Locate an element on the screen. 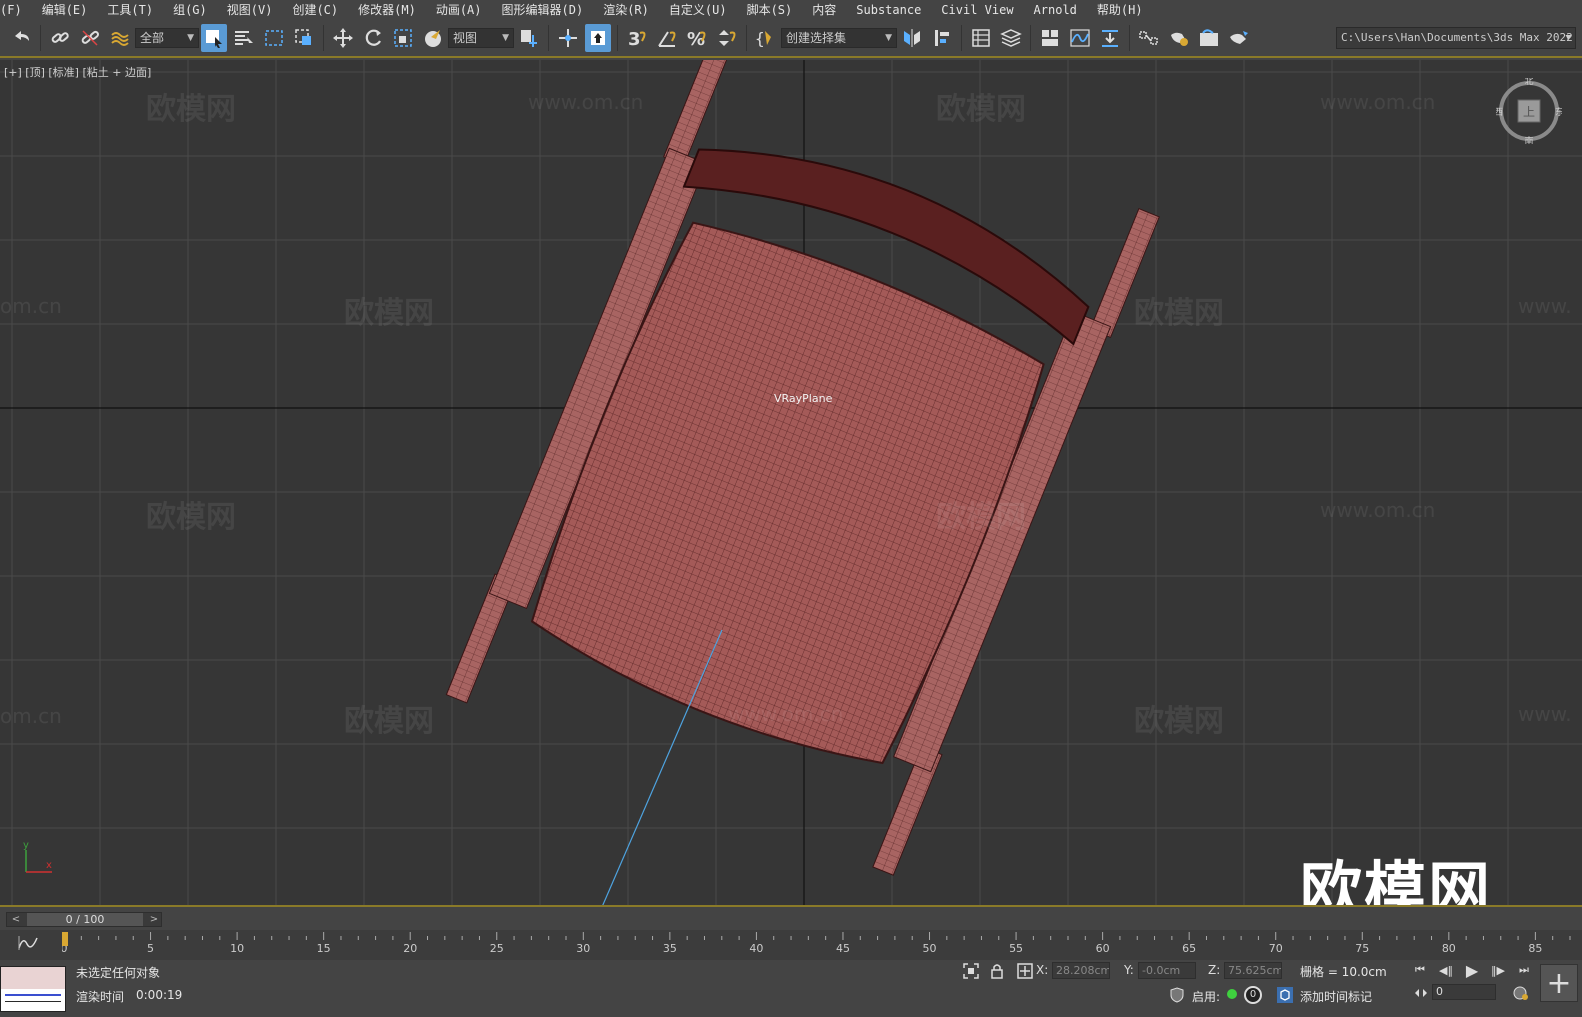 Image resolution: width=1582 pixels, height=1017 pixels. menu-item: (F) is located at coordinates (16, 10).